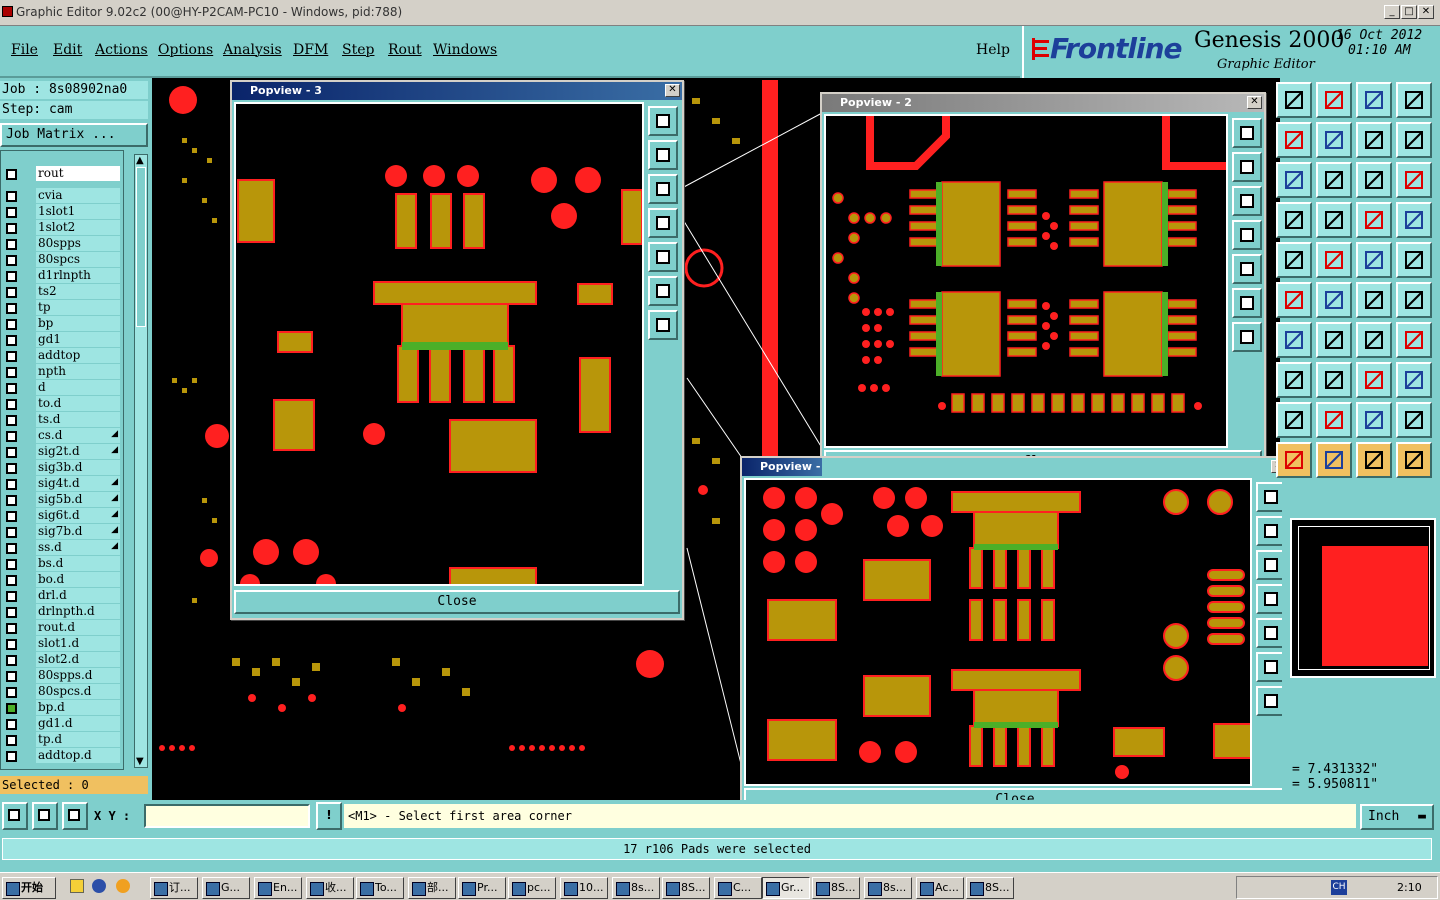 This screenshot has width=1440, height=900. Describe the element at coordinates (78, 259) in the screenshot. I see `layer-name: 80spcs` at that location.